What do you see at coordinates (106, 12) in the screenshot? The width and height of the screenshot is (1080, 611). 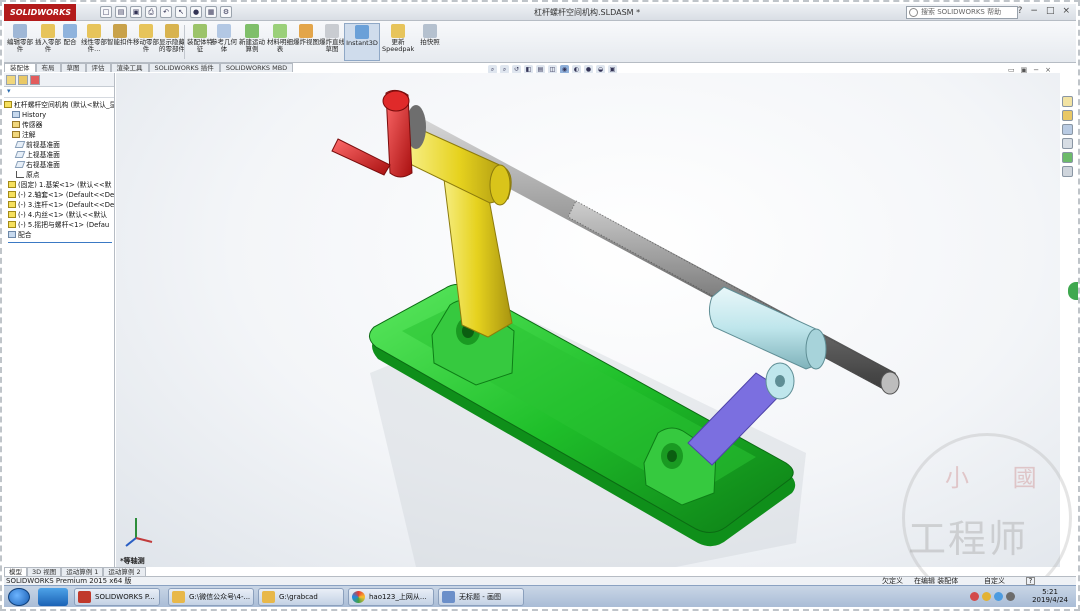 I see `new-document-icon: □` at bounding box center [106, 12].